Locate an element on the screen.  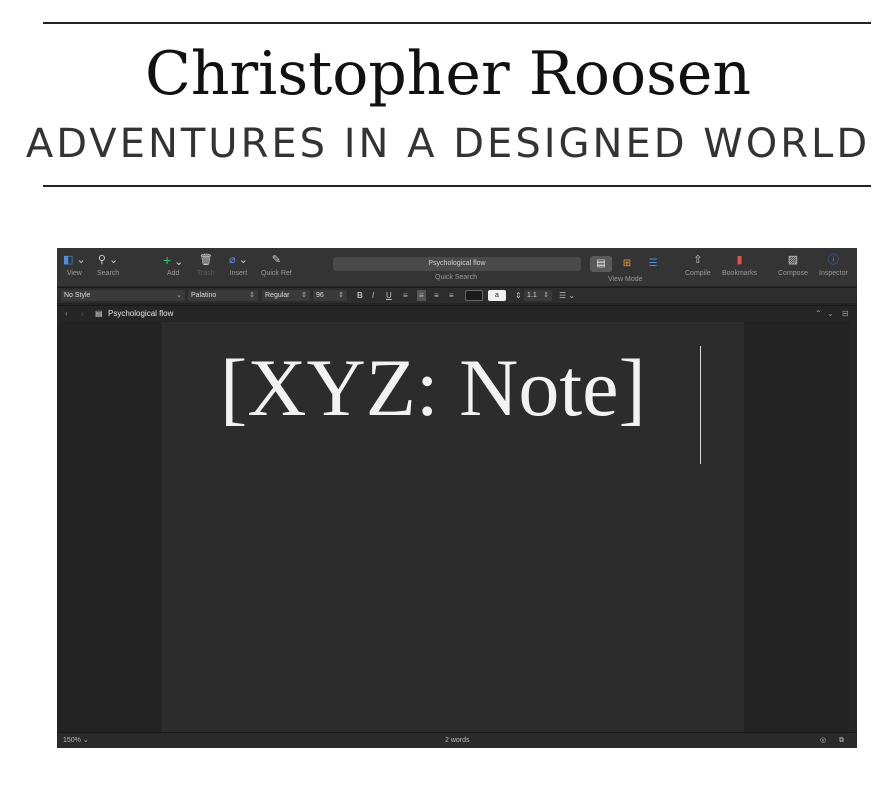
top-rule is located at coordinates (457, 23).